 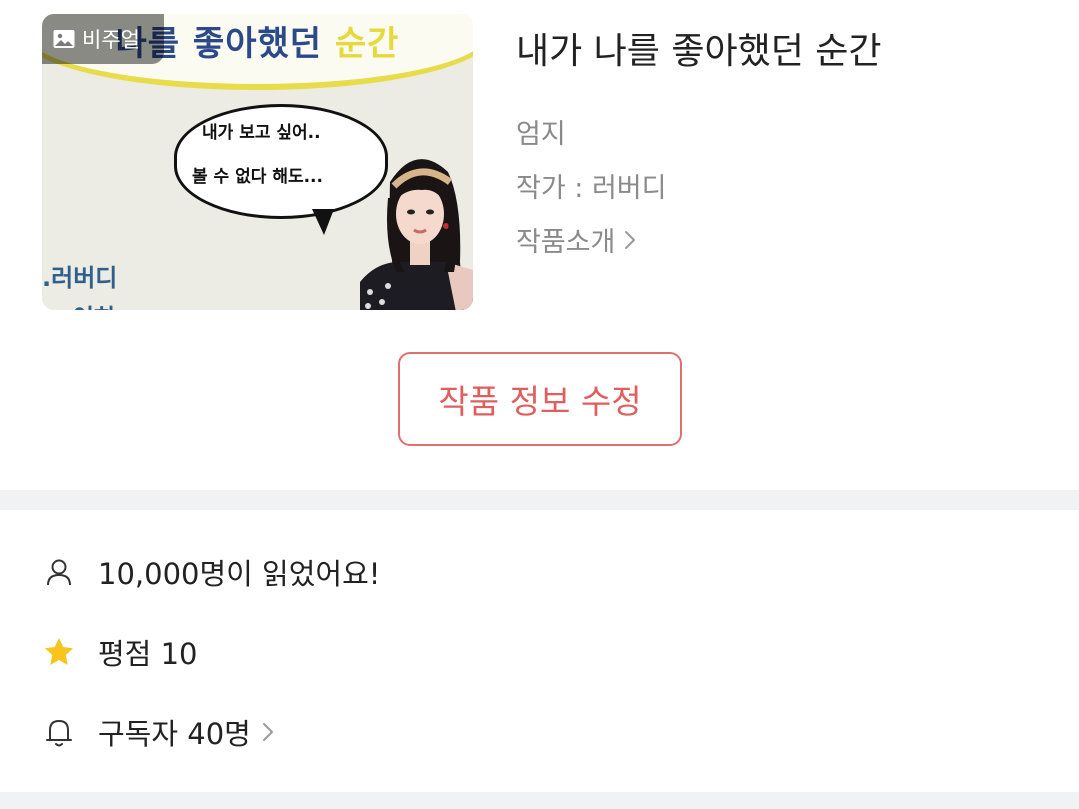 I want to click on speech-bubble-tail, so click(x=323, y=222).